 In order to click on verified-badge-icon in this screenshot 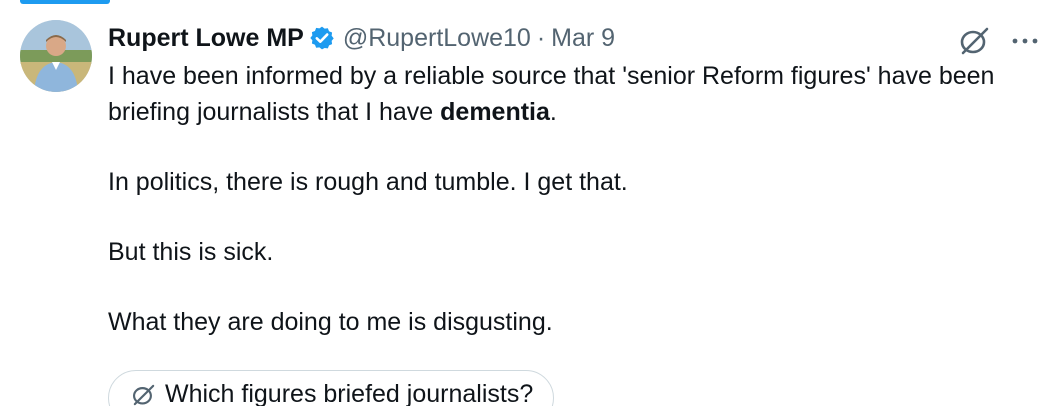, I will do `click(322, 38)`.